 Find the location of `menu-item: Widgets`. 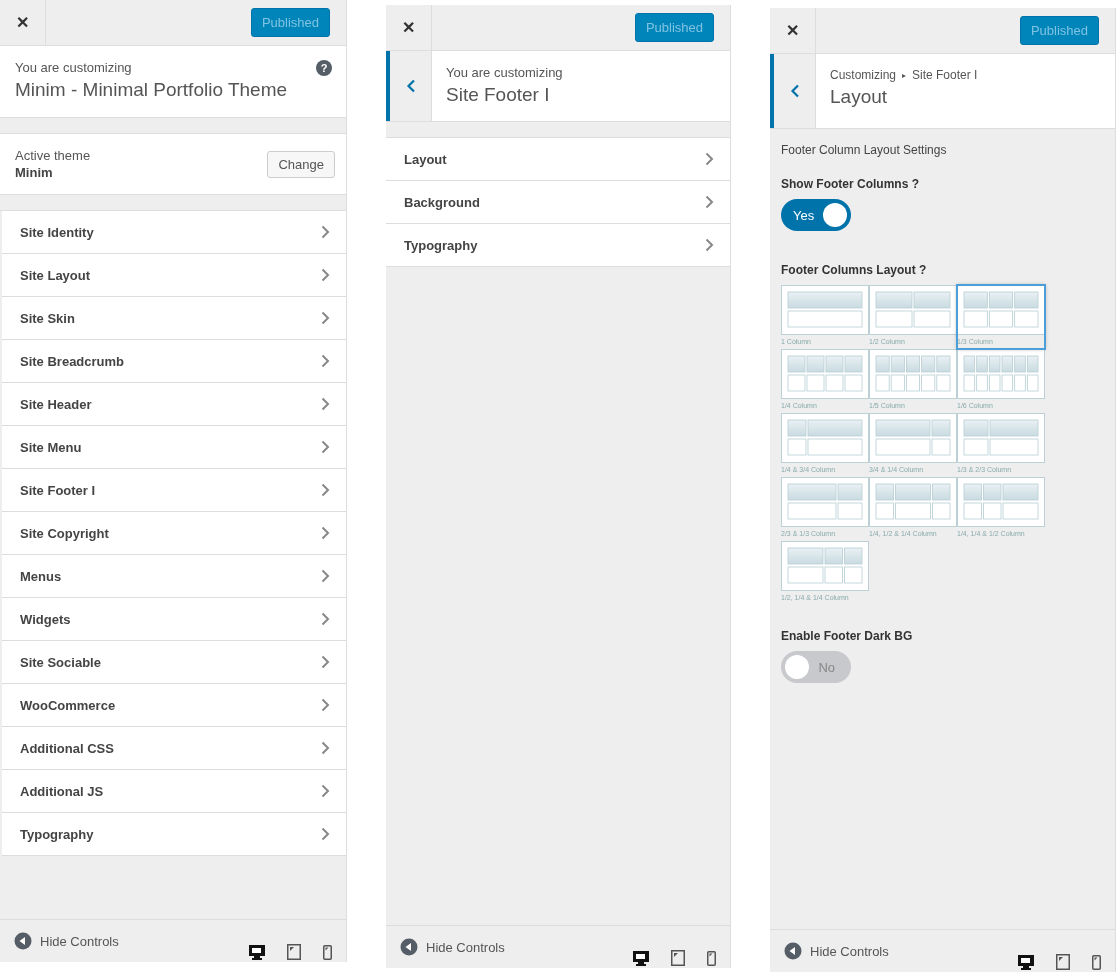

menu-item: Widgets is located at coordinates (174, 619).